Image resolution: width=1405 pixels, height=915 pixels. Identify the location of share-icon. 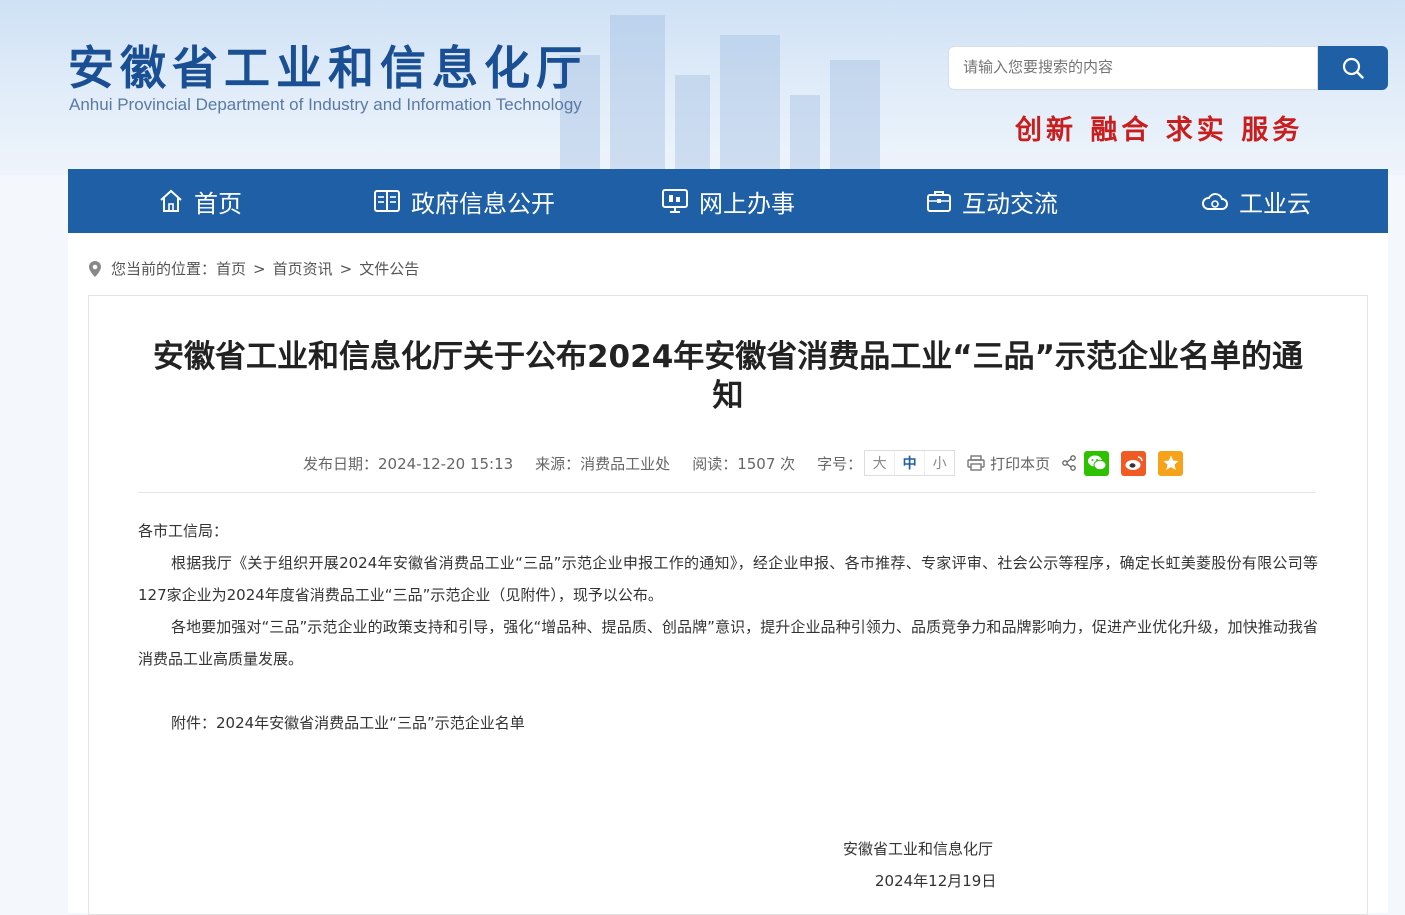
(1069, 463).